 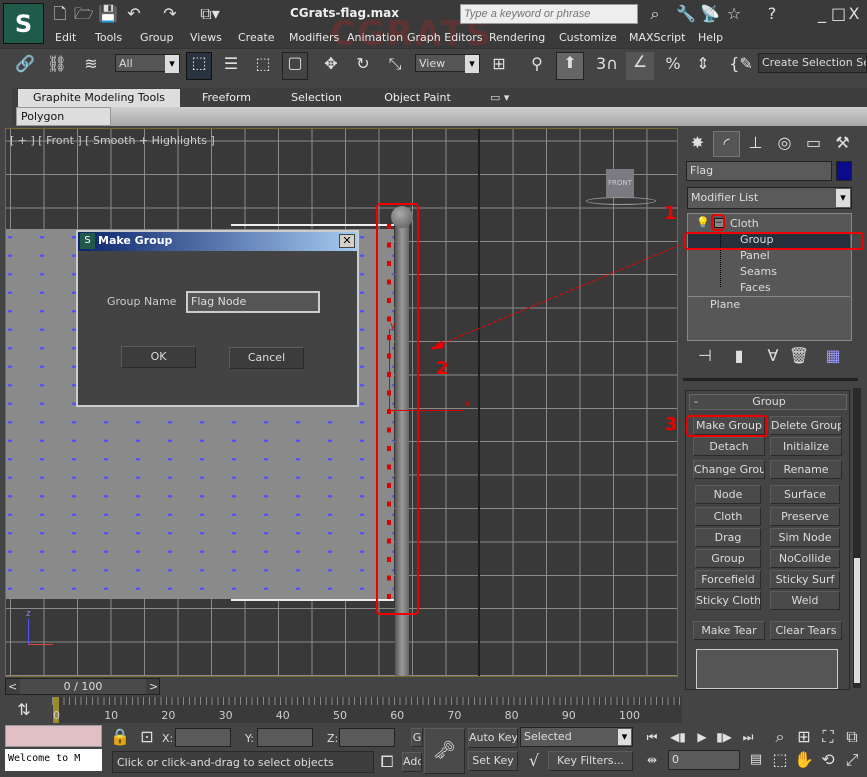 What do you see at coordinates (804, 760) in the screenshot?
I see `pan-icon: ✋` at bounding box center [804, 760].